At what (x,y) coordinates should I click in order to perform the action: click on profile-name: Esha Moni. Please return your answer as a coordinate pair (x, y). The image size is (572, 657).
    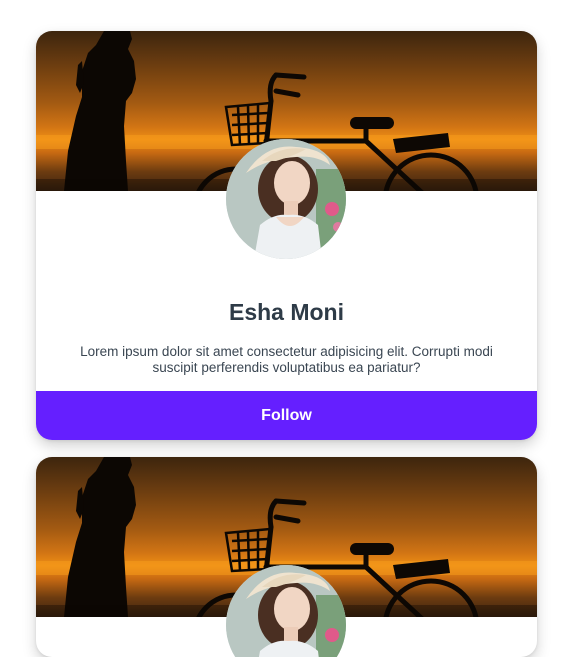
    Looking at the image, I should click on (286, 312).